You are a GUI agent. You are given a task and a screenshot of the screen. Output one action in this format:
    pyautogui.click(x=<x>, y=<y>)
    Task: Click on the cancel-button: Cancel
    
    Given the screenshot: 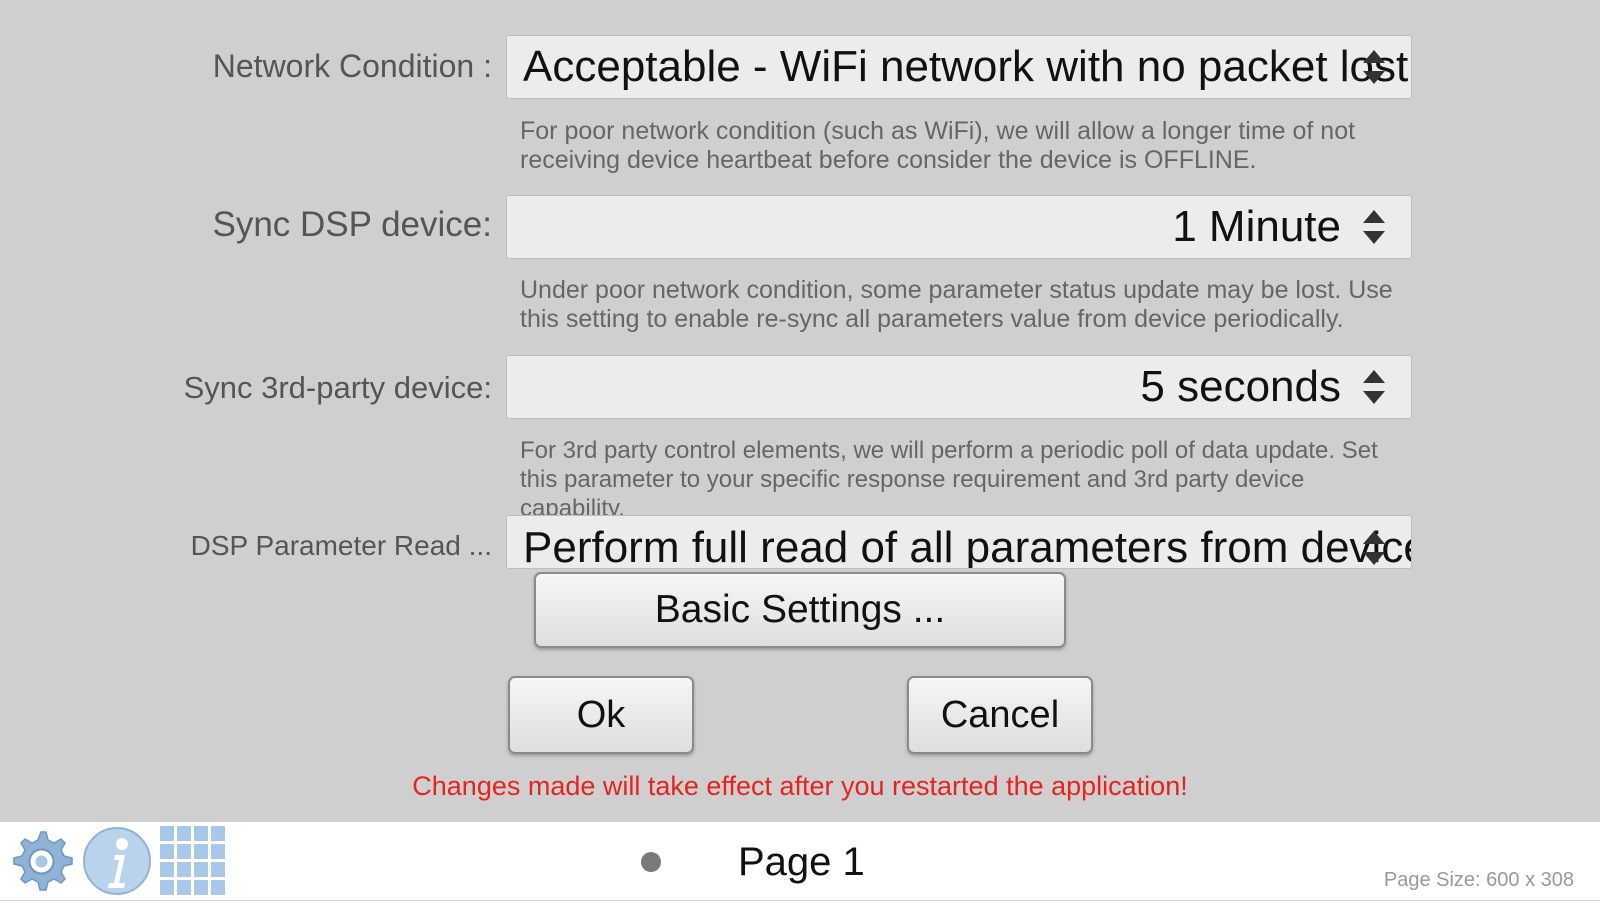 What is the action you would take?
    pyautogui.click(x=1000, y=715)
    